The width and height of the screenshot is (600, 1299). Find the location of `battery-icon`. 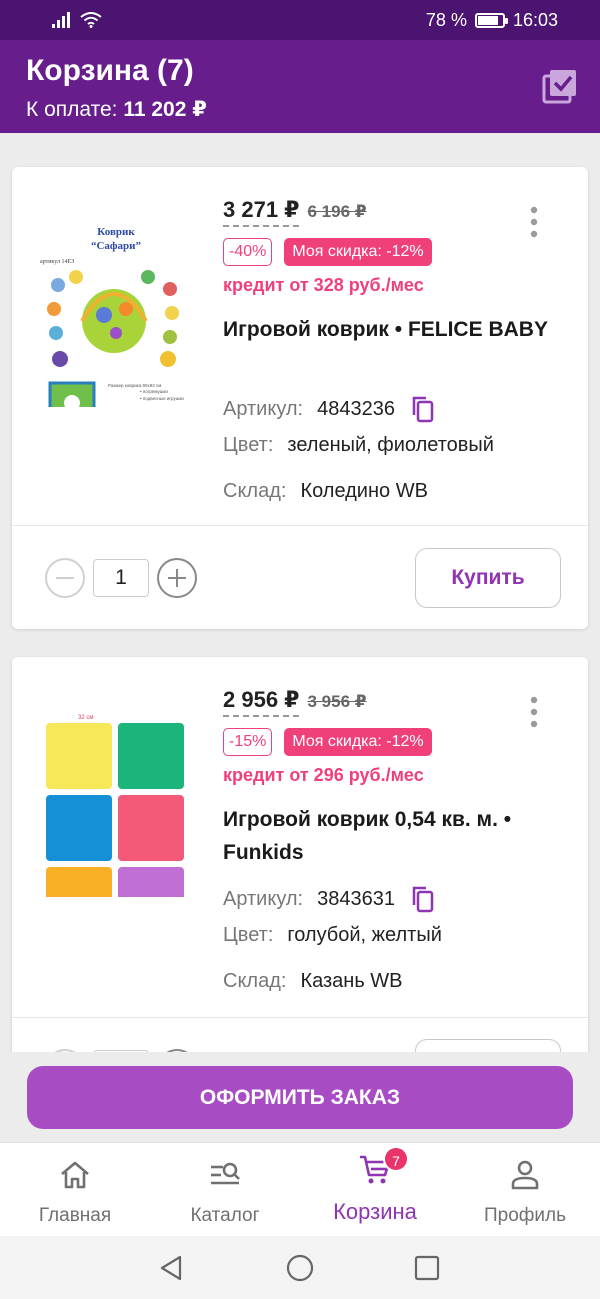

battery-icon is located at coordinates (491, 20).